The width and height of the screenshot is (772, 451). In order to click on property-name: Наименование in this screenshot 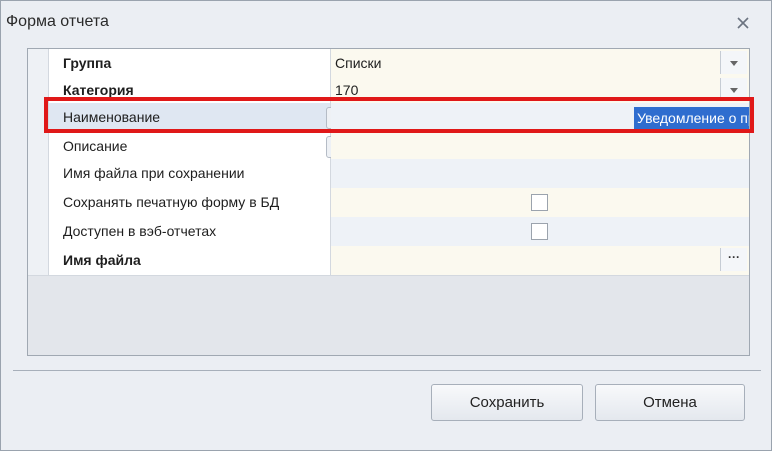, I will do `click(198, 117)`.